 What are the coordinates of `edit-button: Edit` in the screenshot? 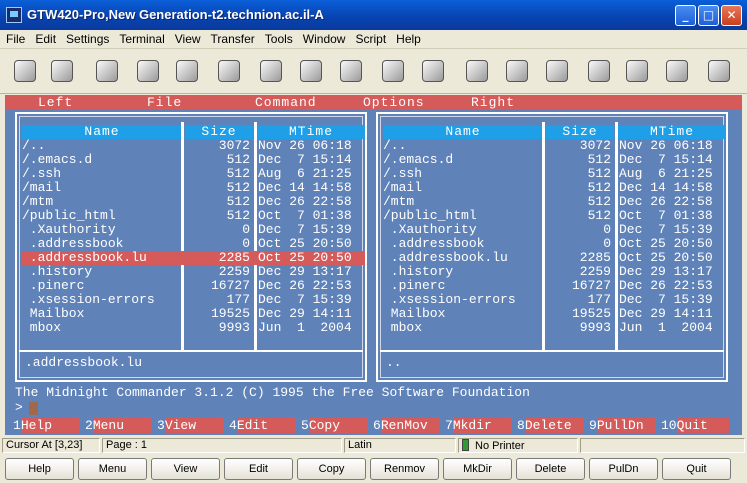 It's located at (258, 469).